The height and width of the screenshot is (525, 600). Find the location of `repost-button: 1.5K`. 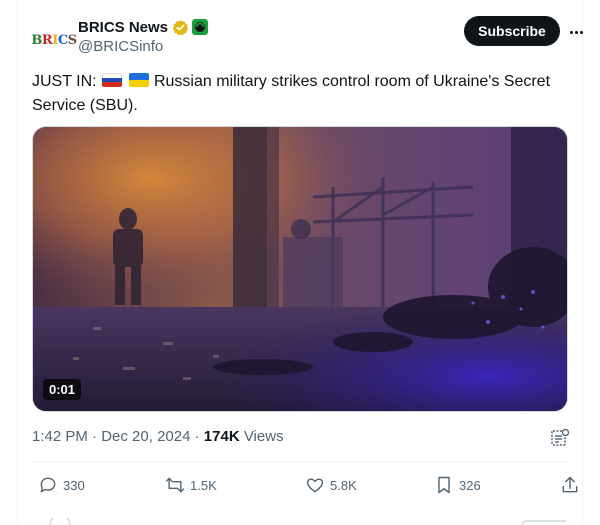

repost-button: 1.5K is located at coordinates (191, 485).